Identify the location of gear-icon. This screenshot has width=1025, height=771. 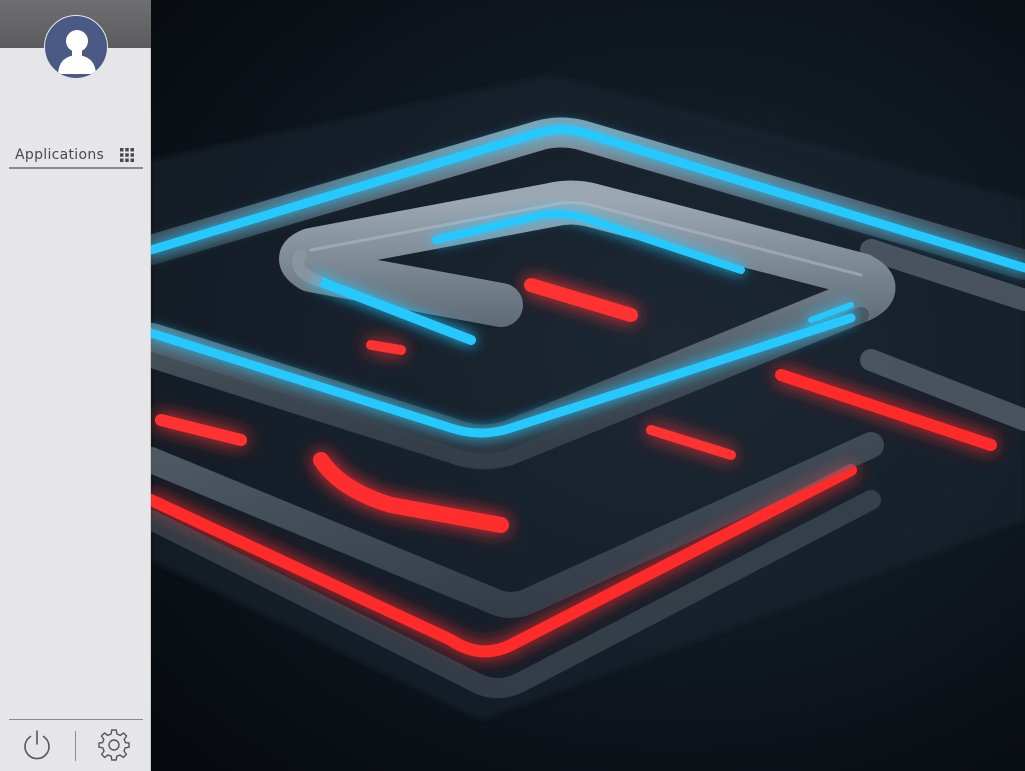
(114, 745).